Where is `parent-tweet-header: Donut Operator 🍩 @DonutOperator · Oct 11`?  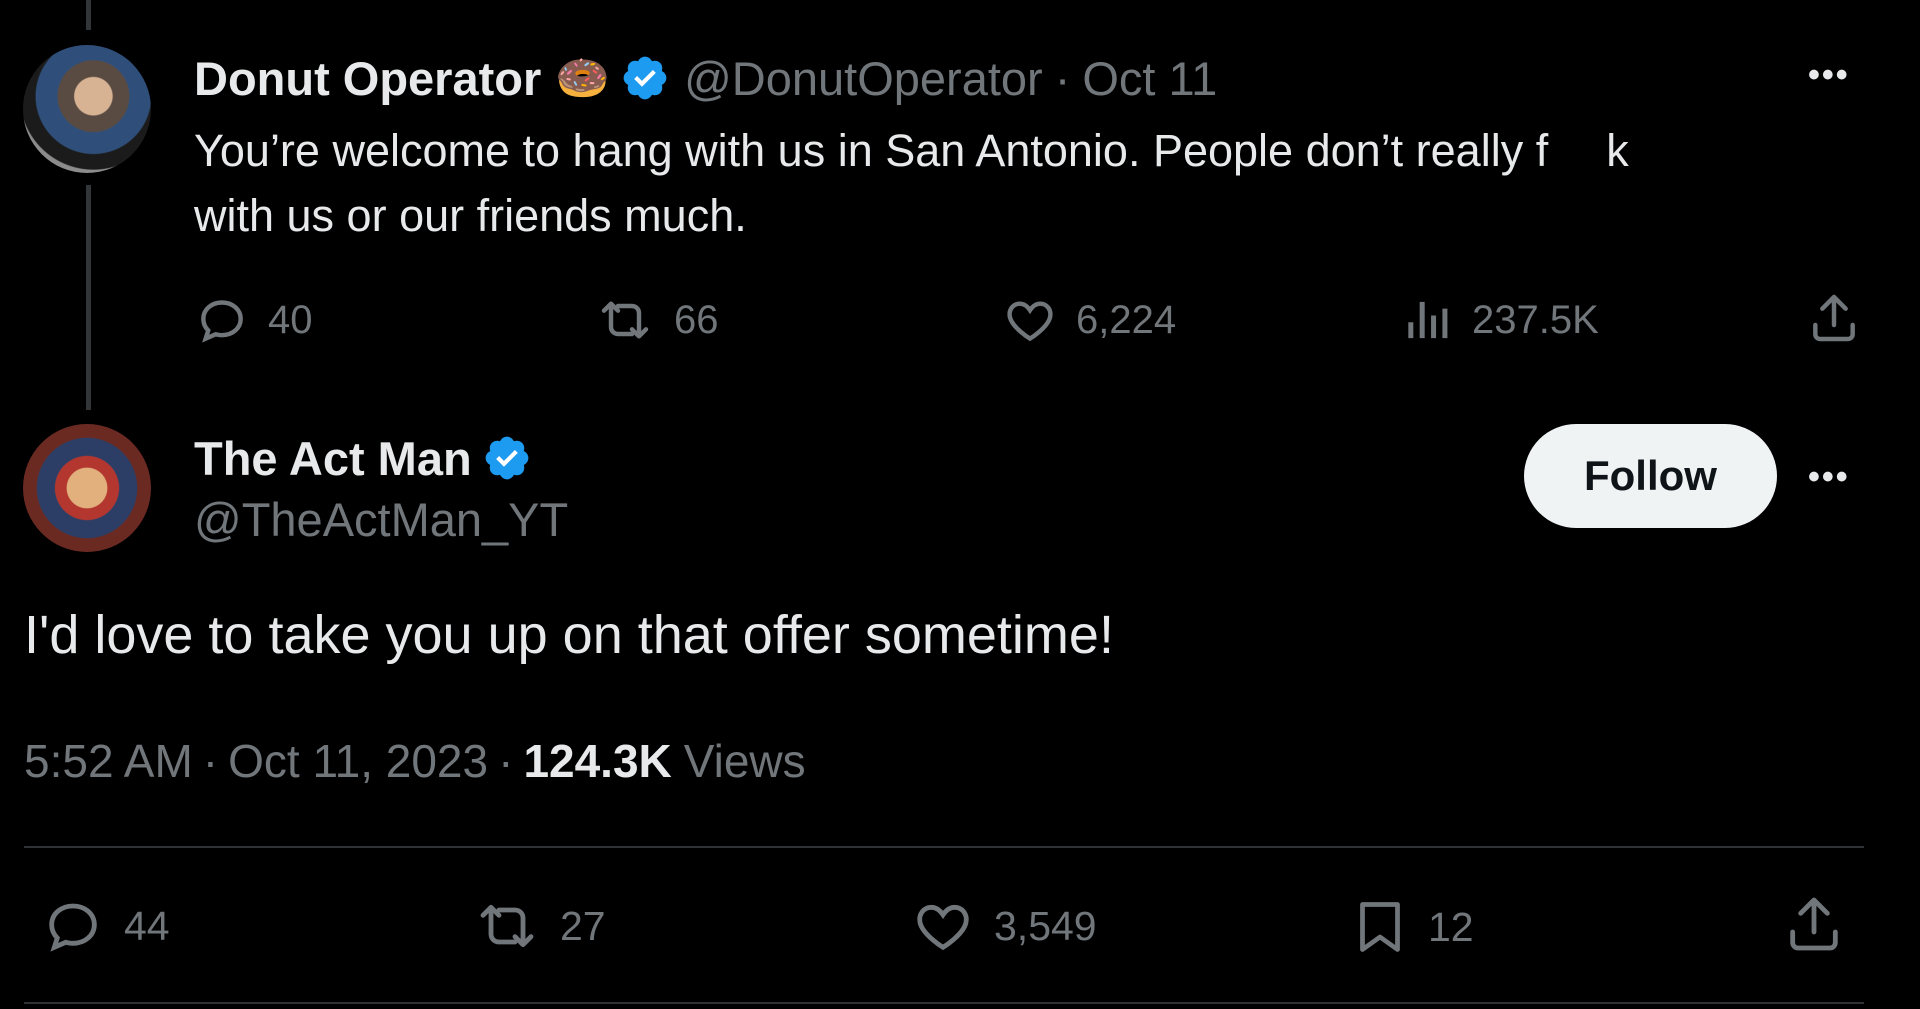 parent-tweet-header: Donut Operator 🍩 @DonutOperator · Oct 11 is located at coordinates (705, 78).